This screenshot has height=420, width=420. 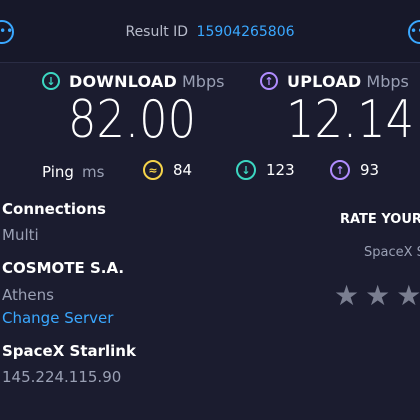 I want to click on isp-ip: 145.224.115.90, so click(x=62, y=377).